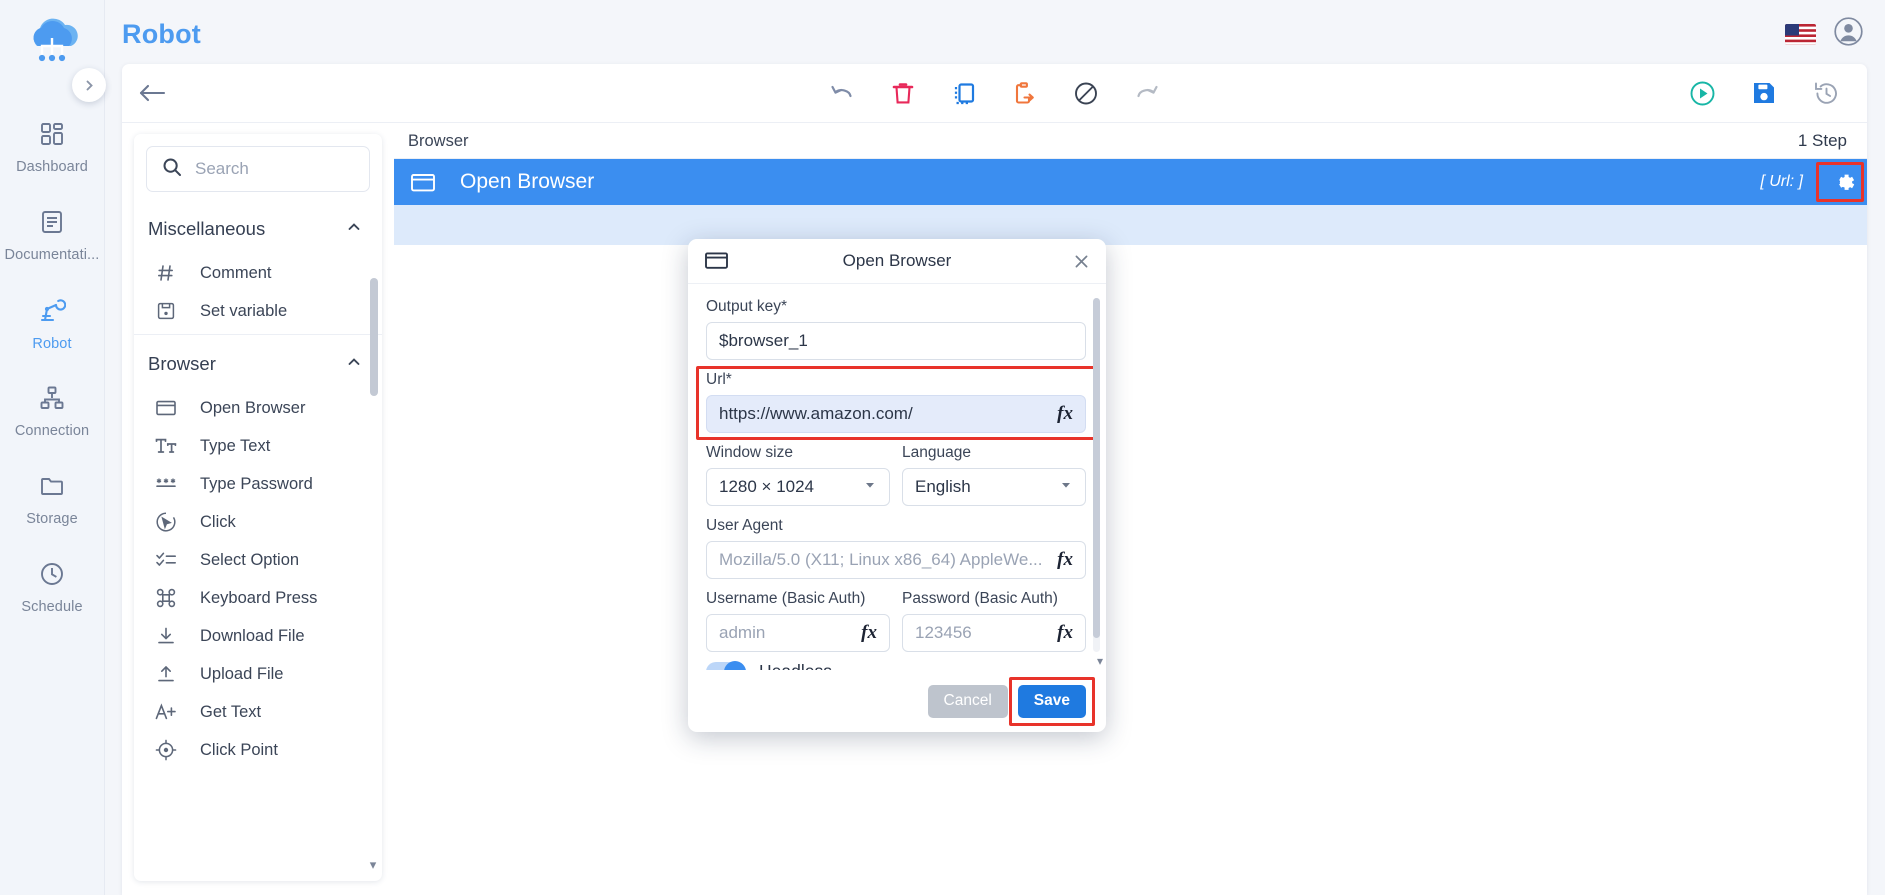  I want to click on field-window-size: Window size 1280 × 1024, so click(798, 475).